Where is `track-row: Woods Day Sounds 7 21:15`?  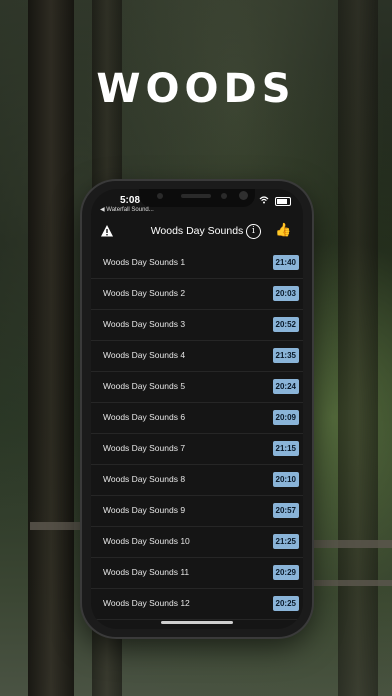 track-row: Woods Day Sounds 7 21:15 is located at coordinates (197, 449).